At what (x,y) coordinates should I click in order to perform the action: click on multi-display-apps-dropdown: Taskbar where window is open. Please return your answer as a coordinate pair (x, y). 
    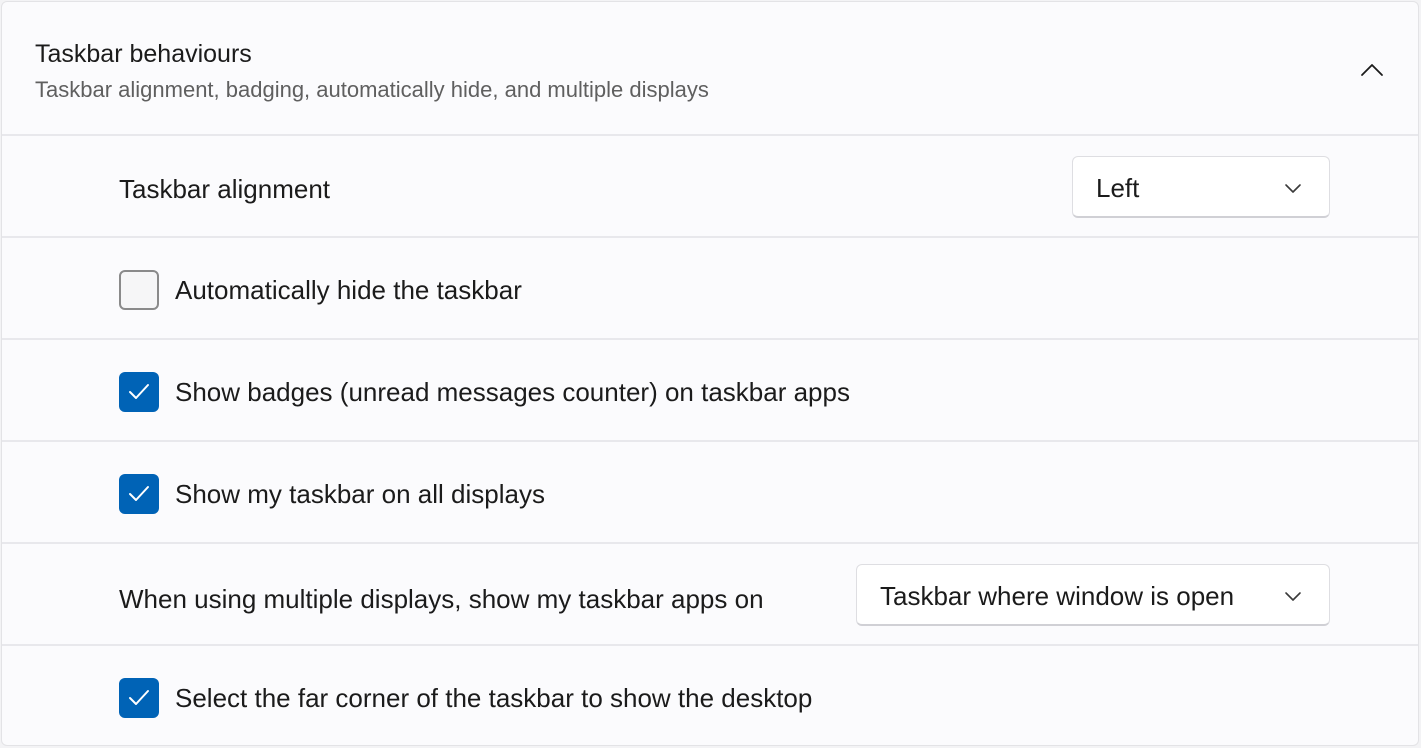
    Looking at the image, I should click on (1093, 595).